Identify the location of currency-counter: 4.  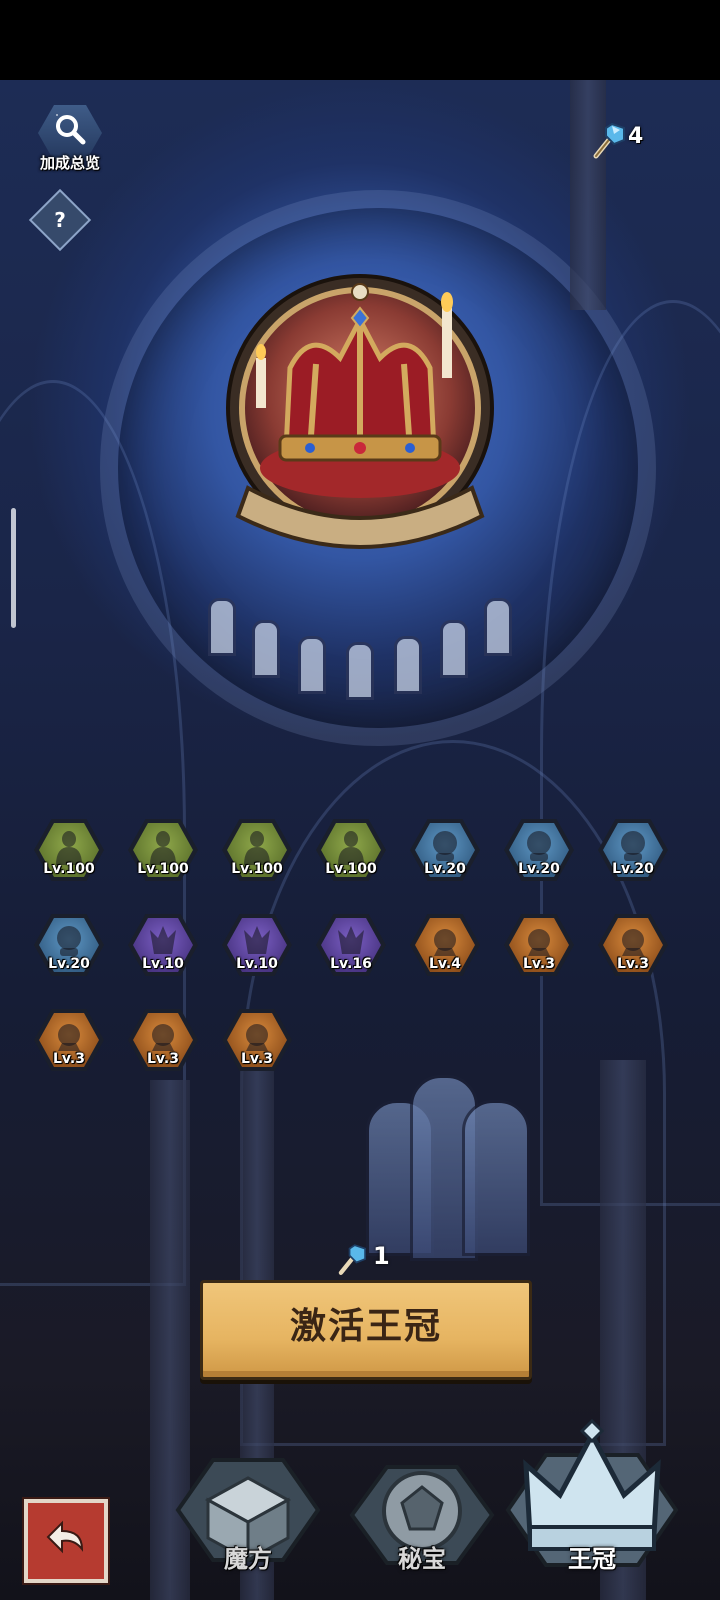
(630, 140).